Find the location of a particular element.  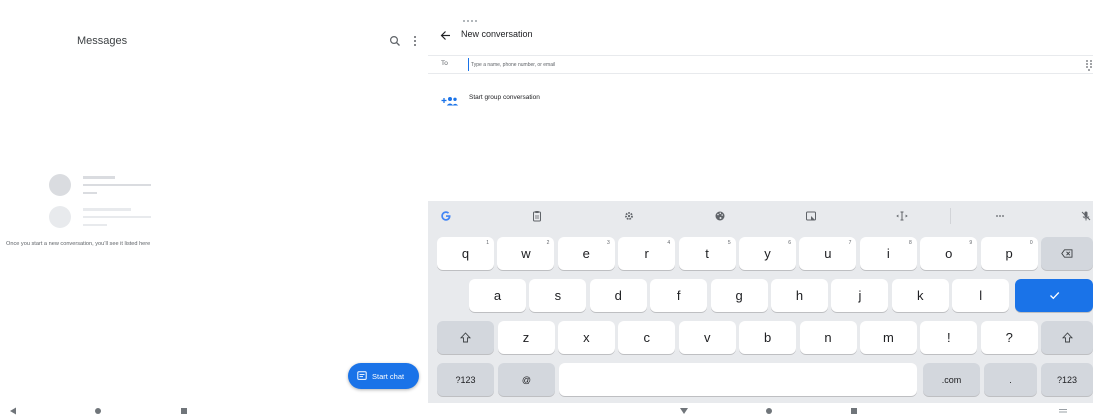

recents-nav-icon-right is located at coordinates (854, 411).